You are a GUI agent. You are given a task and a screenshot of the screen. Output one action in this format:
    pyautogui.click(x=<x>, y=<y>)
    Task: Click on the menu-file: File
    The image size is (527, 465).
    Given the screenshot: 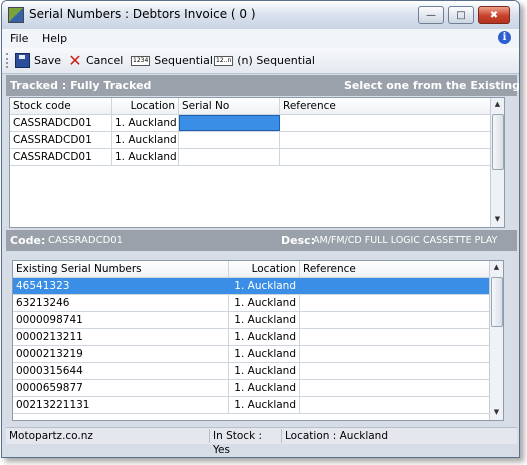 What is the action you would take?
    pyautogui.click(x=19, y=38)
    